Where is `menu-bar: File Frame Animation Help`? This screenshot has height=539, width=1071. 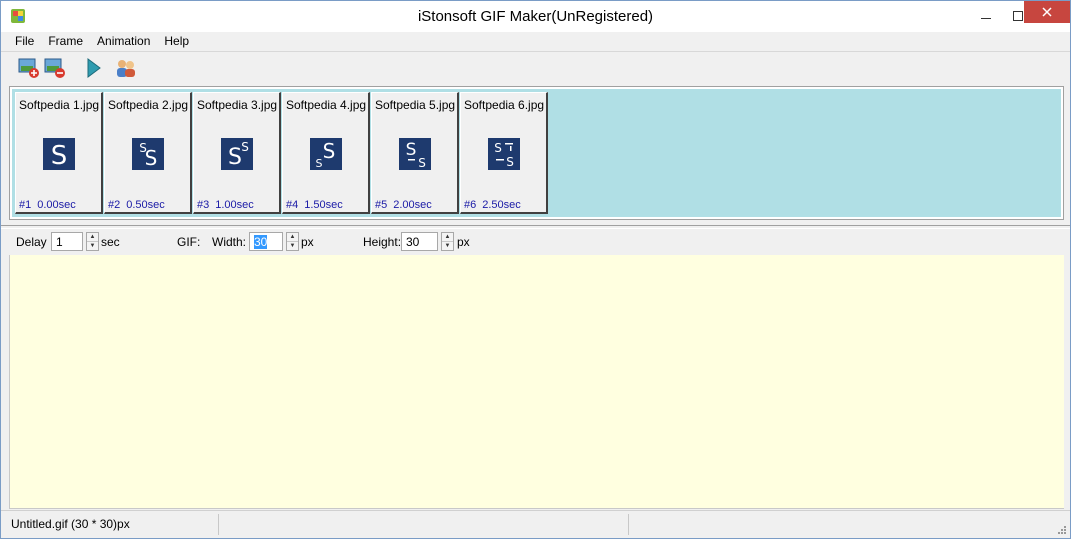
menu-bar: File Frame Animation Help is located at coordinates (535, 41).